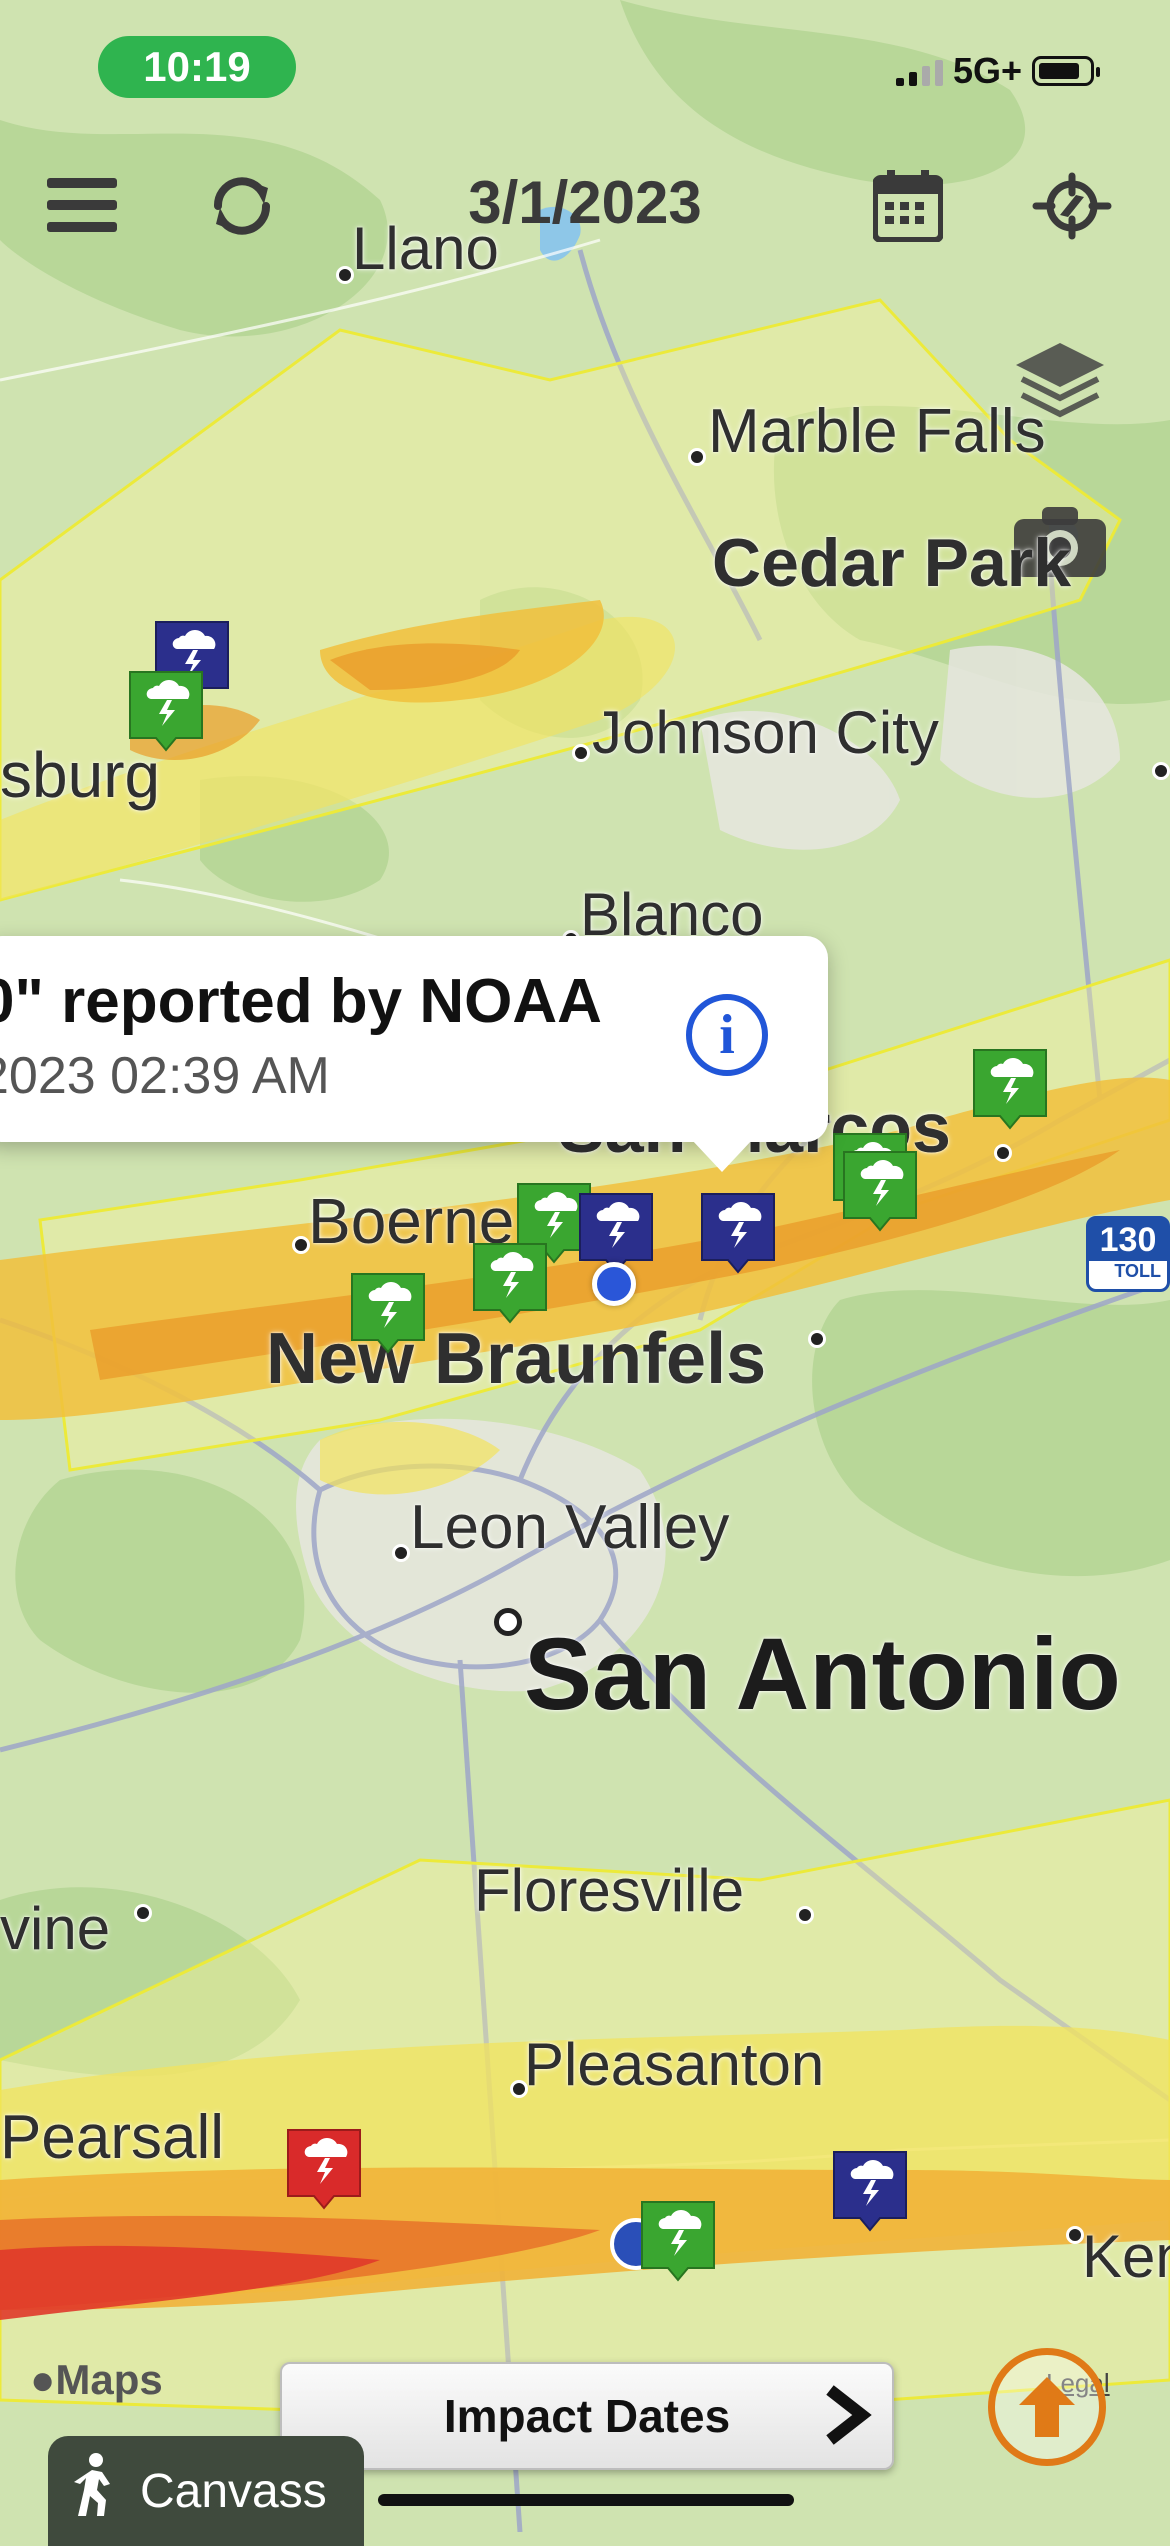 The width and height of the screenshot is (1170, 2546). Describe the element at coordinates (674, 2064) in the screenshot. I see `city-label-pleasanton: Pleasanton` at that location.